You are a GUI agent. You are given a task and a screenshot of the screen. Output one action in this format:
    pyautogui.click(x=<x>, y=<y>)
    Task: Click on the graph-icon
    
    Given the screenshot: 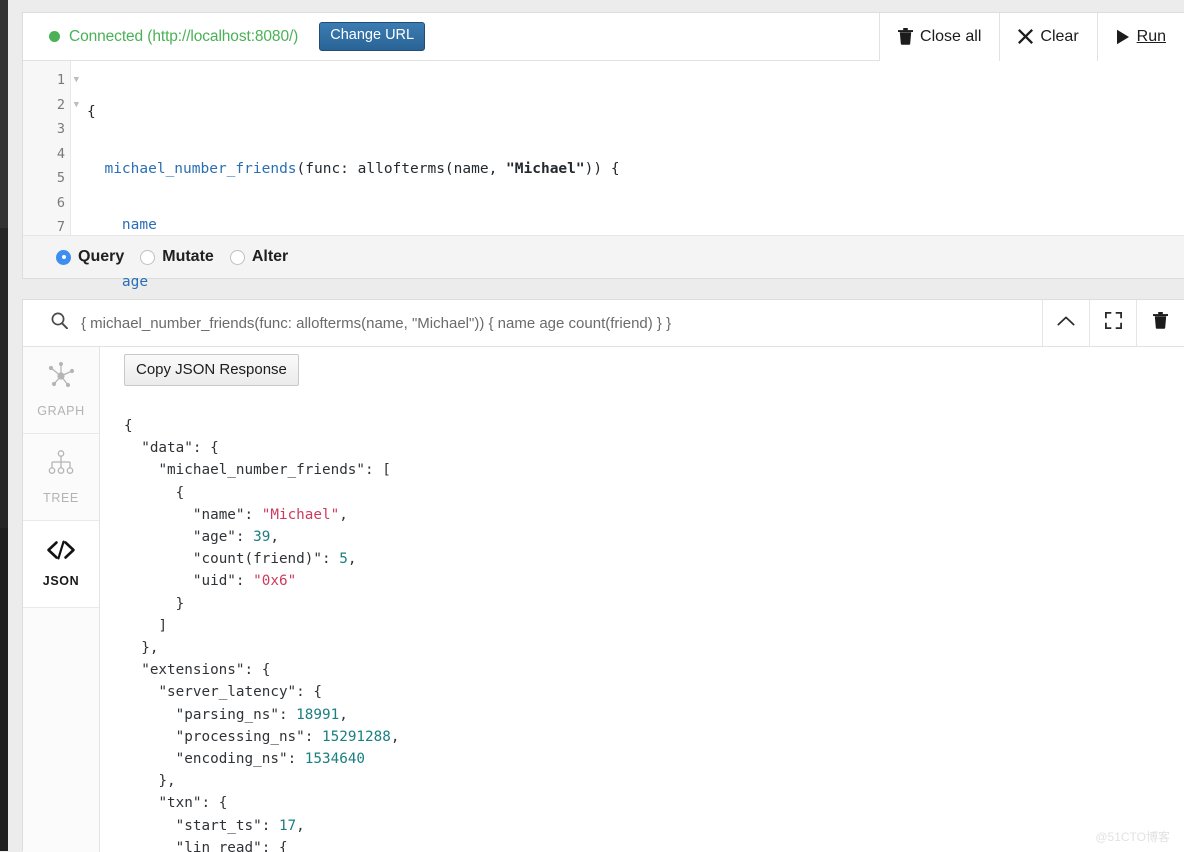 What is the action you would take?
    pyautogui.click(x=61, y=378)
    